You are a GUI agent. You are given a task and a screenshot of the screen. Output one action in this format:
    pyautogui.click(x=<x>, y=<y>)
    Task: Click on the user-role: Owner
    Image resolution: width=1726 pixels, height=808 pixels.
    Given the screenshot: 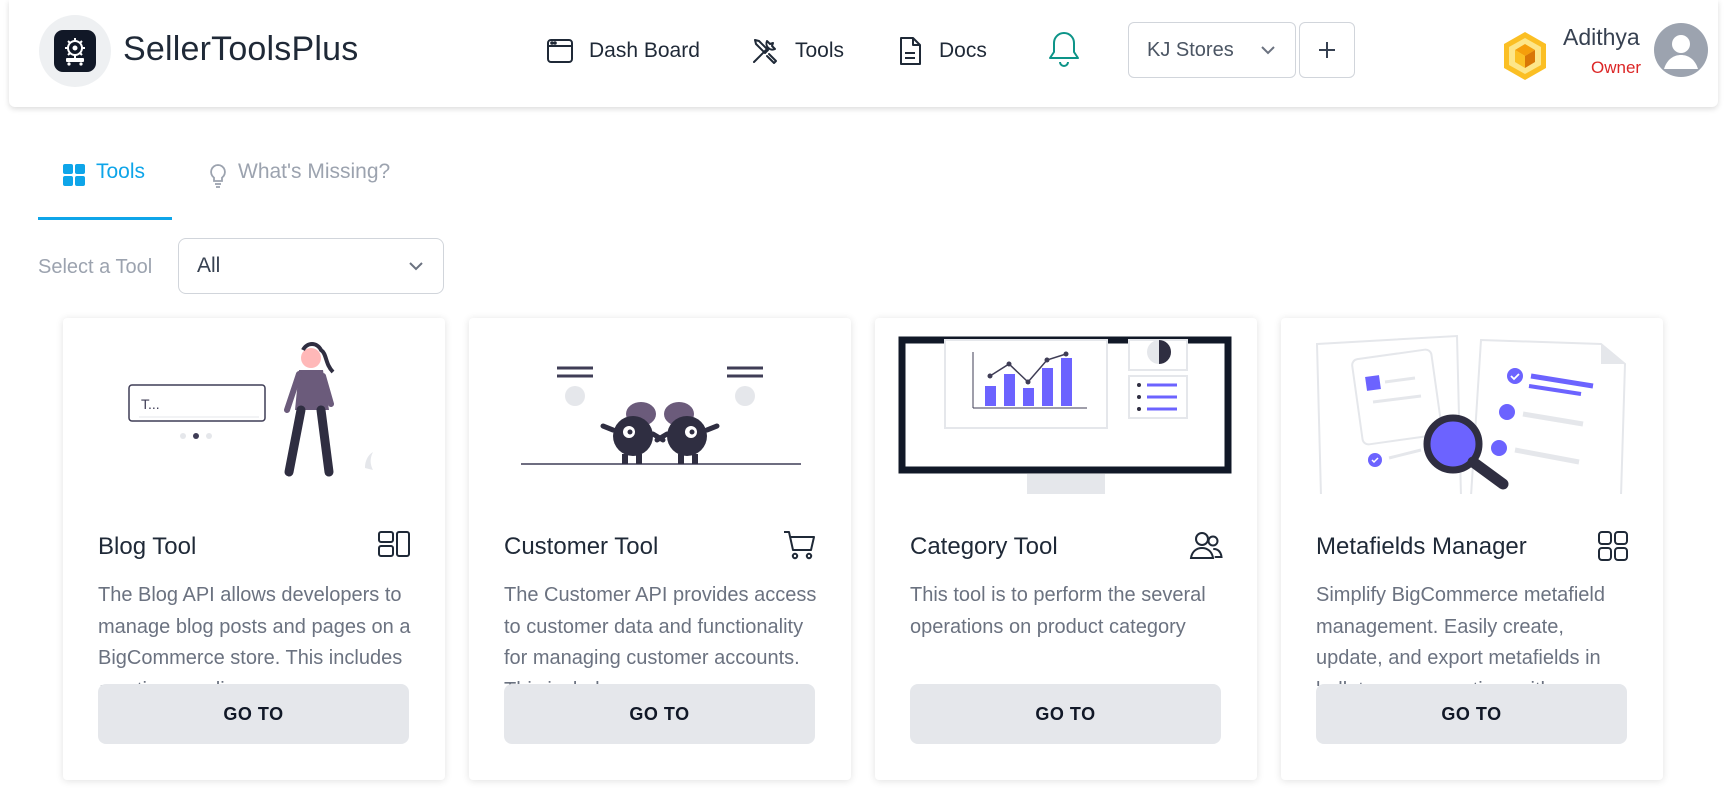 What is the action you would take?
    pyautogui.click(x=1616, y=67)
    